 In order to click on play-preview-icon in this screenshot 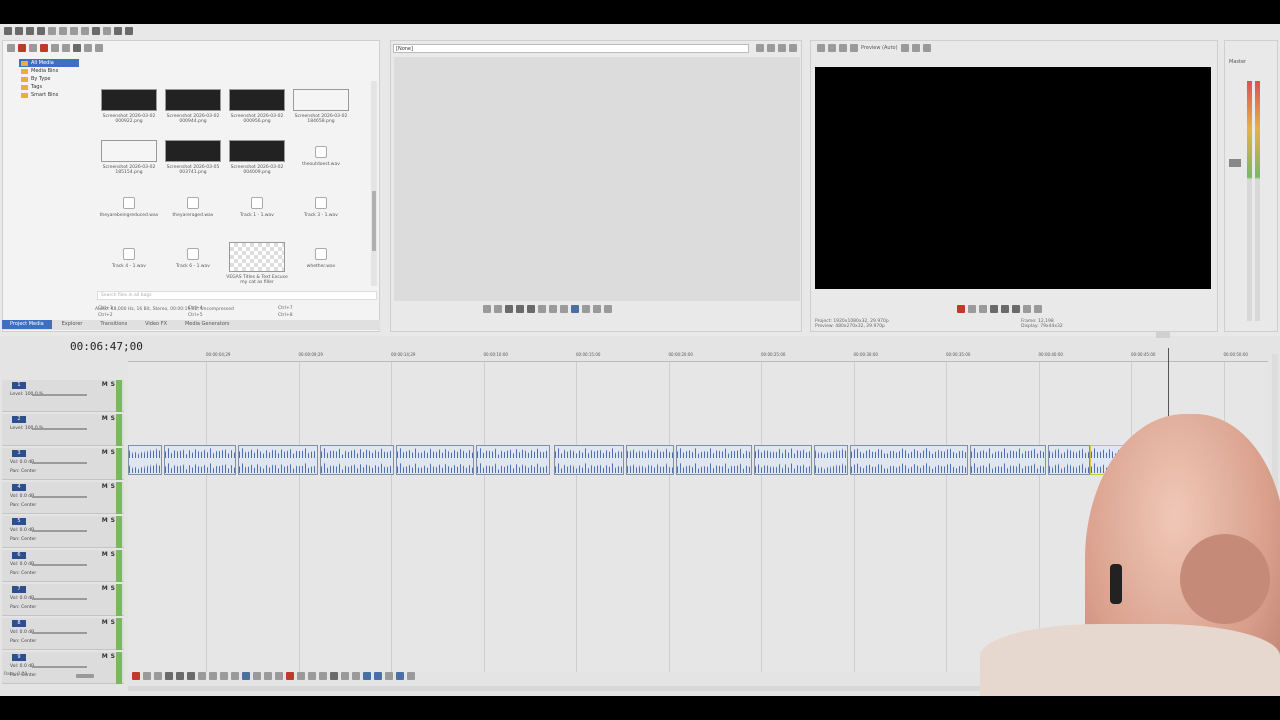, I will do `click(66, 48)`.